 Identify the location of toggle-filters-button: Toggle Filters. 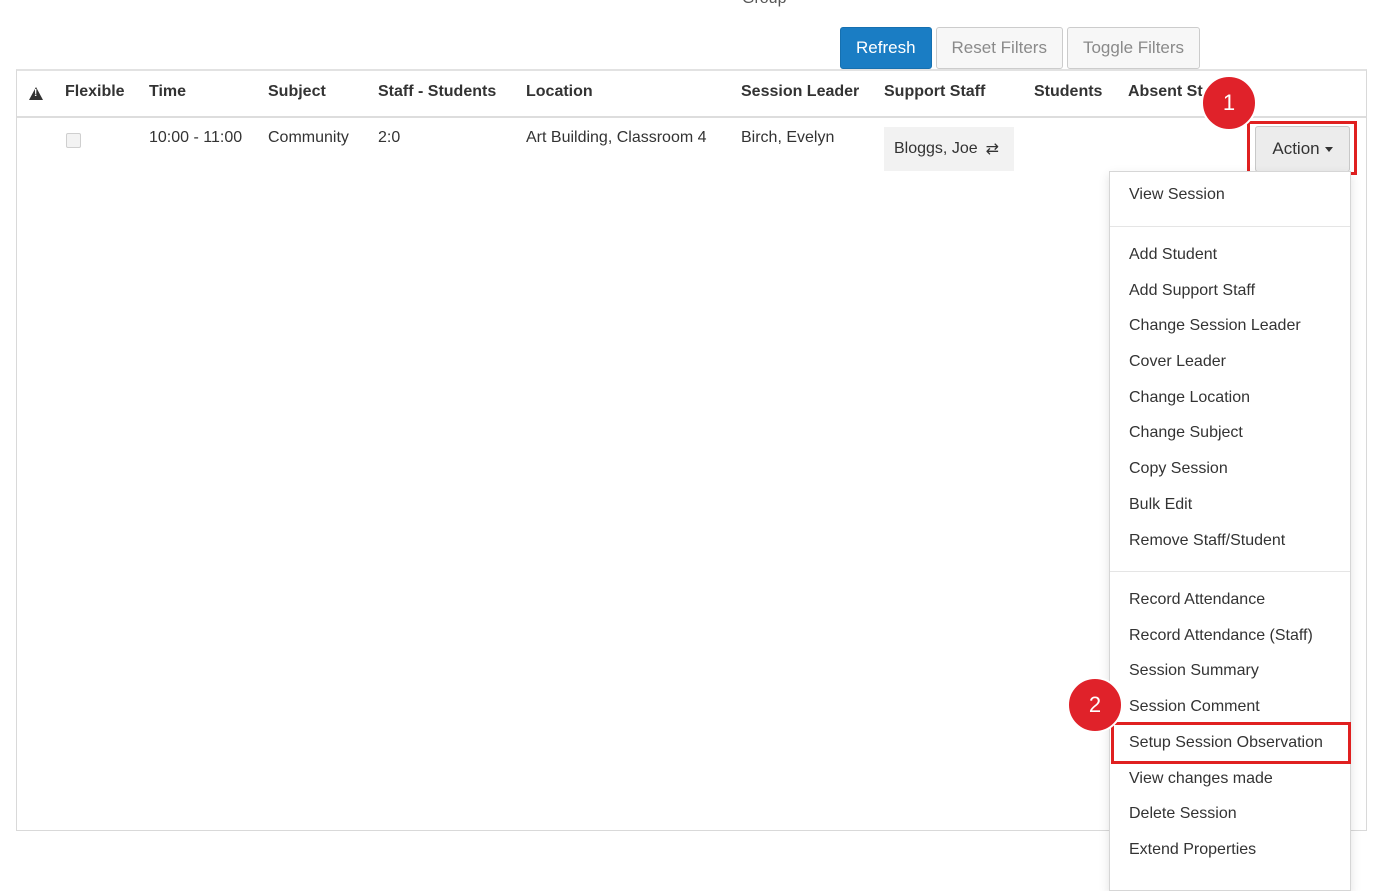
(1133, 48).